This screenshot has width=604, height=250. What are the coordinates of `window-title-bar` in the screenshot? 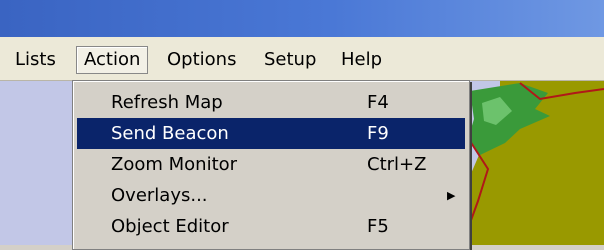 It's located at (302, 18).